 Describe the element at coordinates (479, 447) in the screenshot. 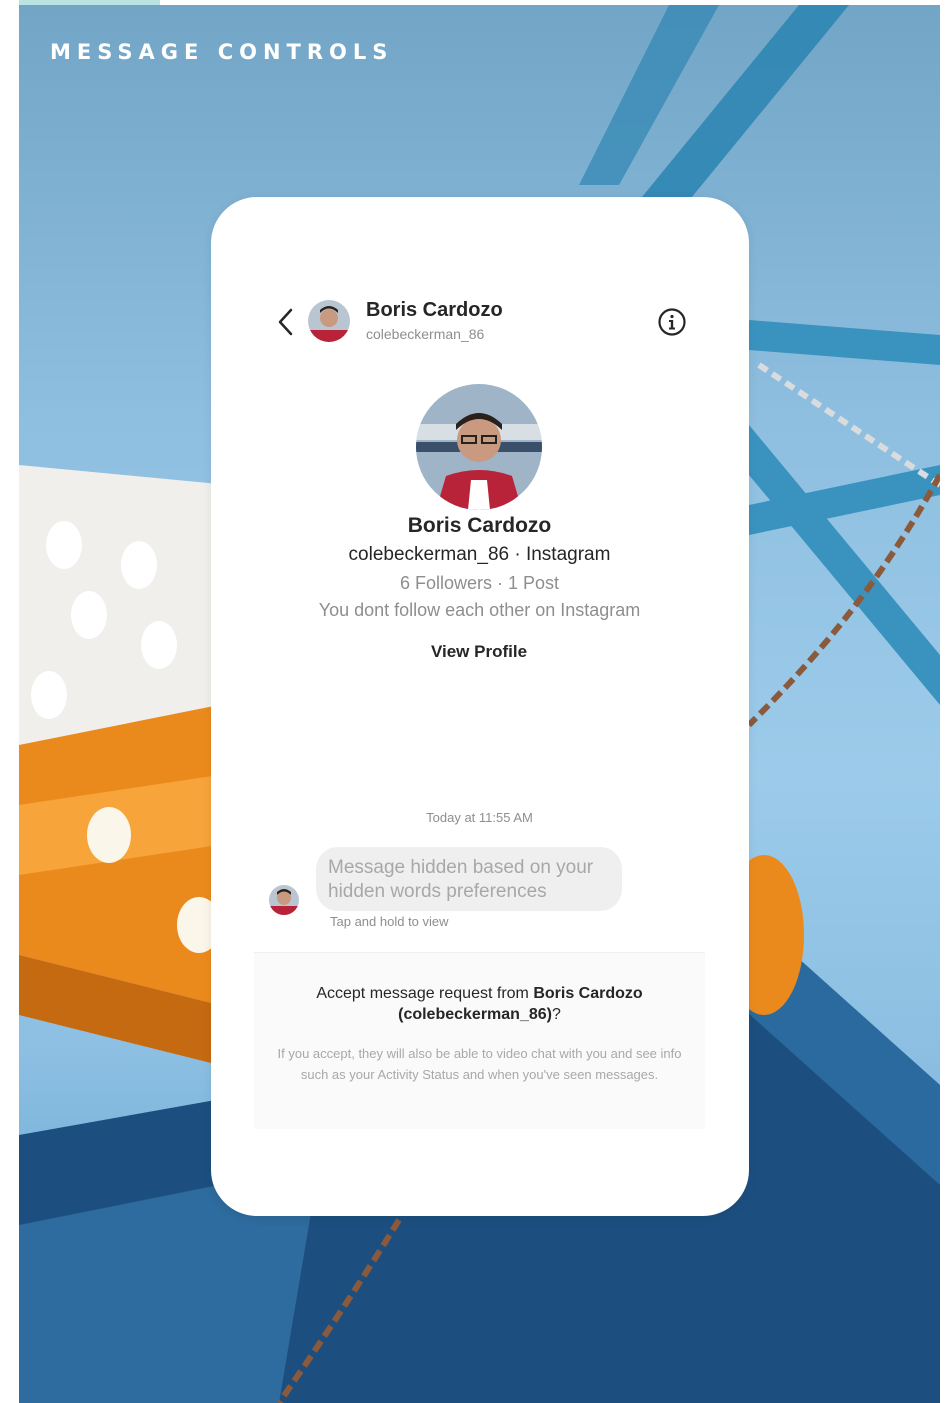

I see `profile-avatar` at that location.